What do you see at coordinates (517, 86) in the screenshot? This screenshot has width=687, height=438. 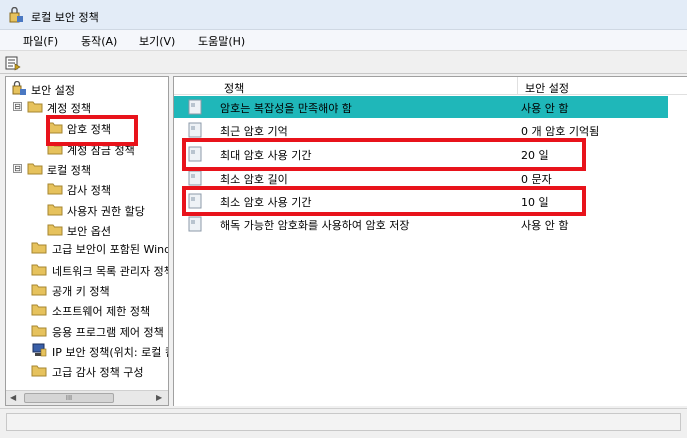 I see `column-divider` at bounding box center [517, 86].